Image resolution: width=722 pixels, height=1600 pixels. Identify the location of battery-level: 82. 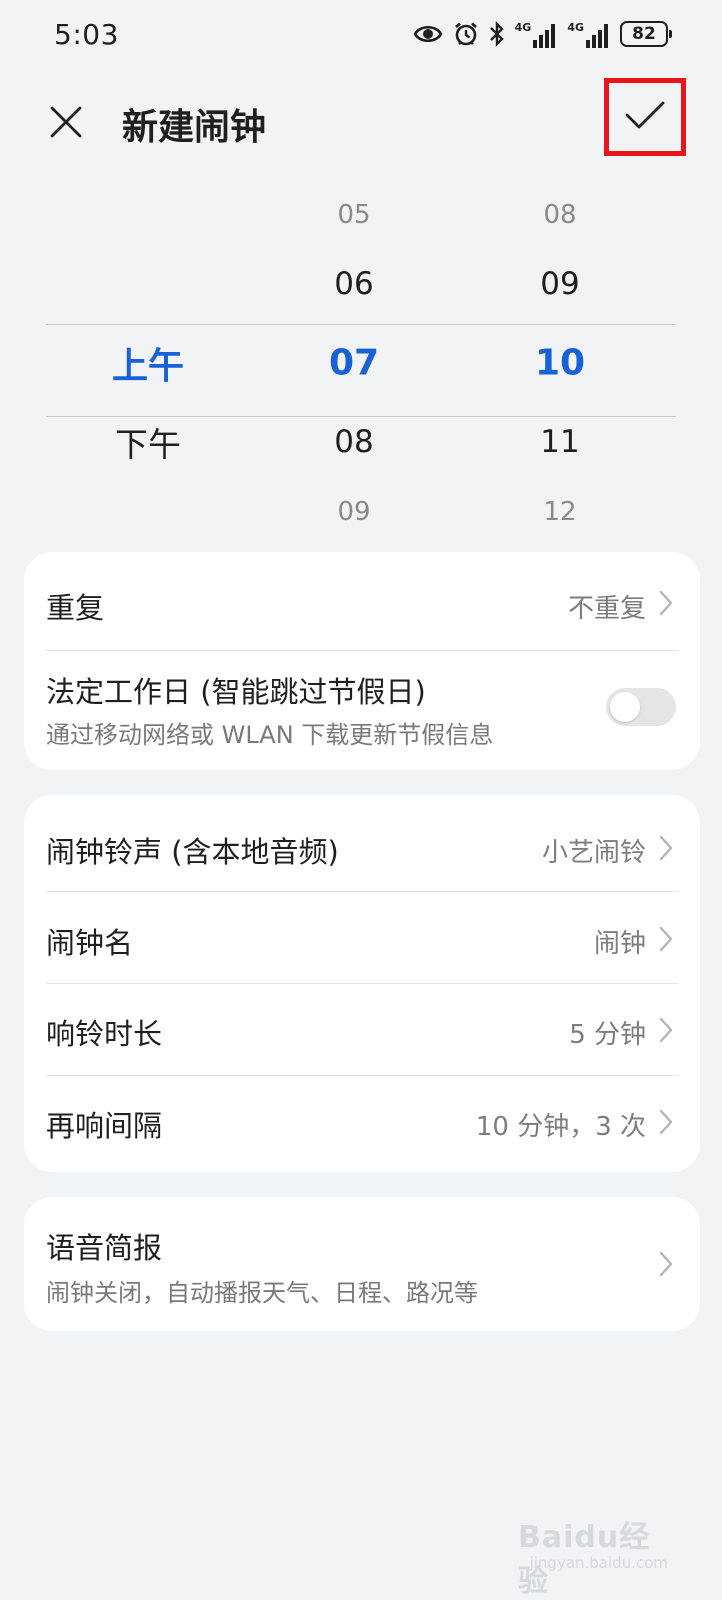
(644, 34).